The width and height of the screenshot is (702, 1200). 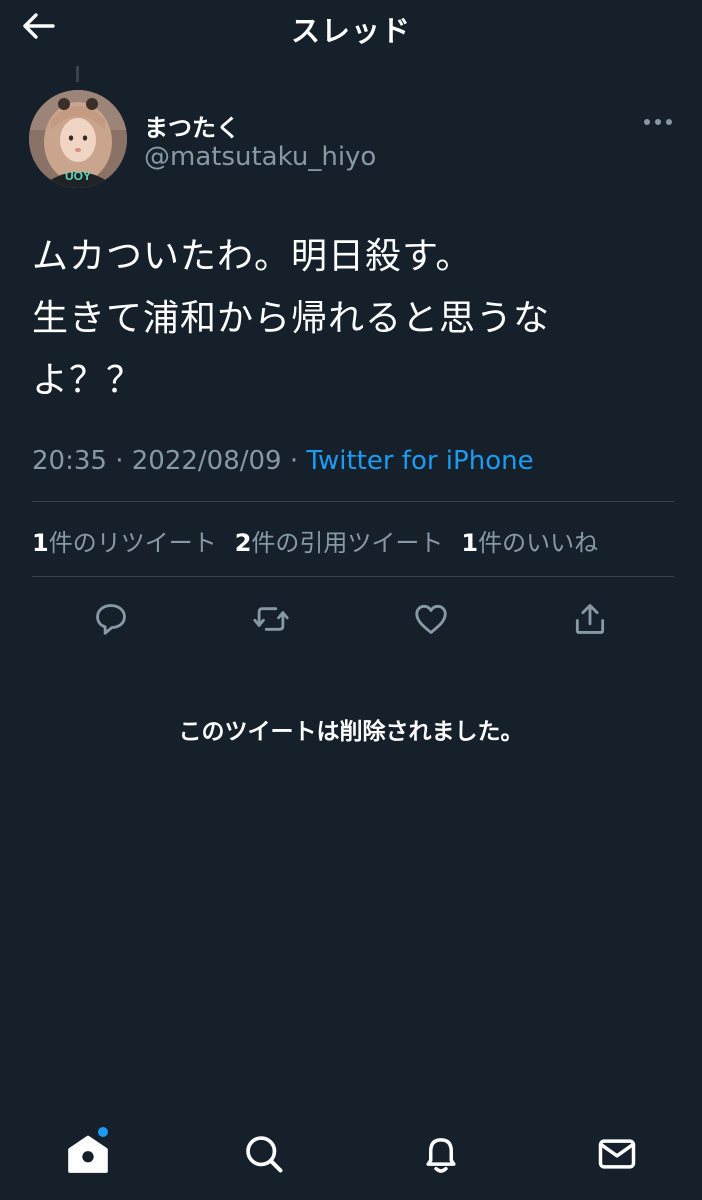 I want to click on likes-count: 1, so click(x=470, y=543).